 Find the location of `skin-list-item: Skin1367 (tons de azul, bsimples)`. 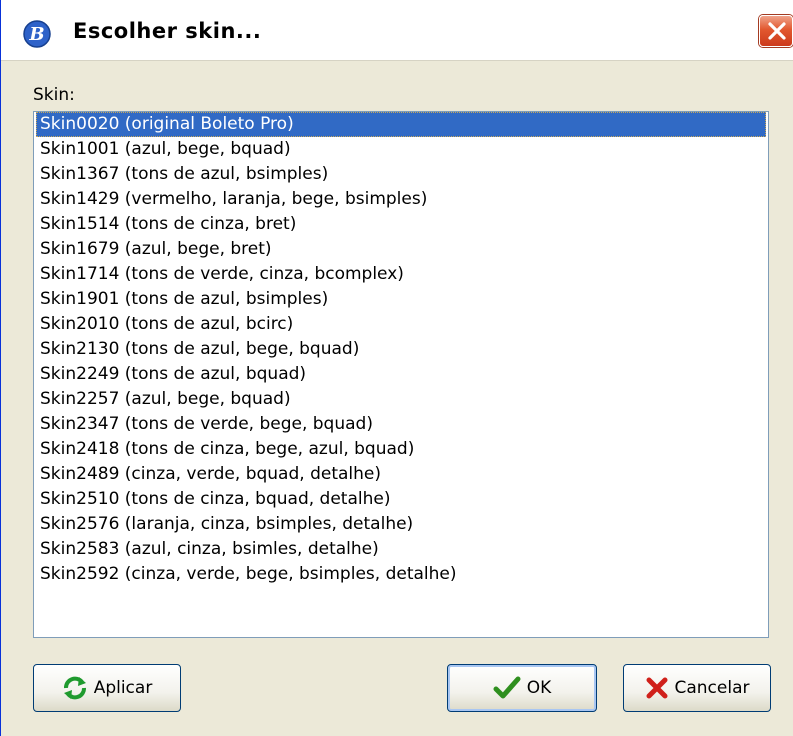

skin-list-item: Skin1367 (tons de azul, bsimples) is located at coordinates (401, 174).